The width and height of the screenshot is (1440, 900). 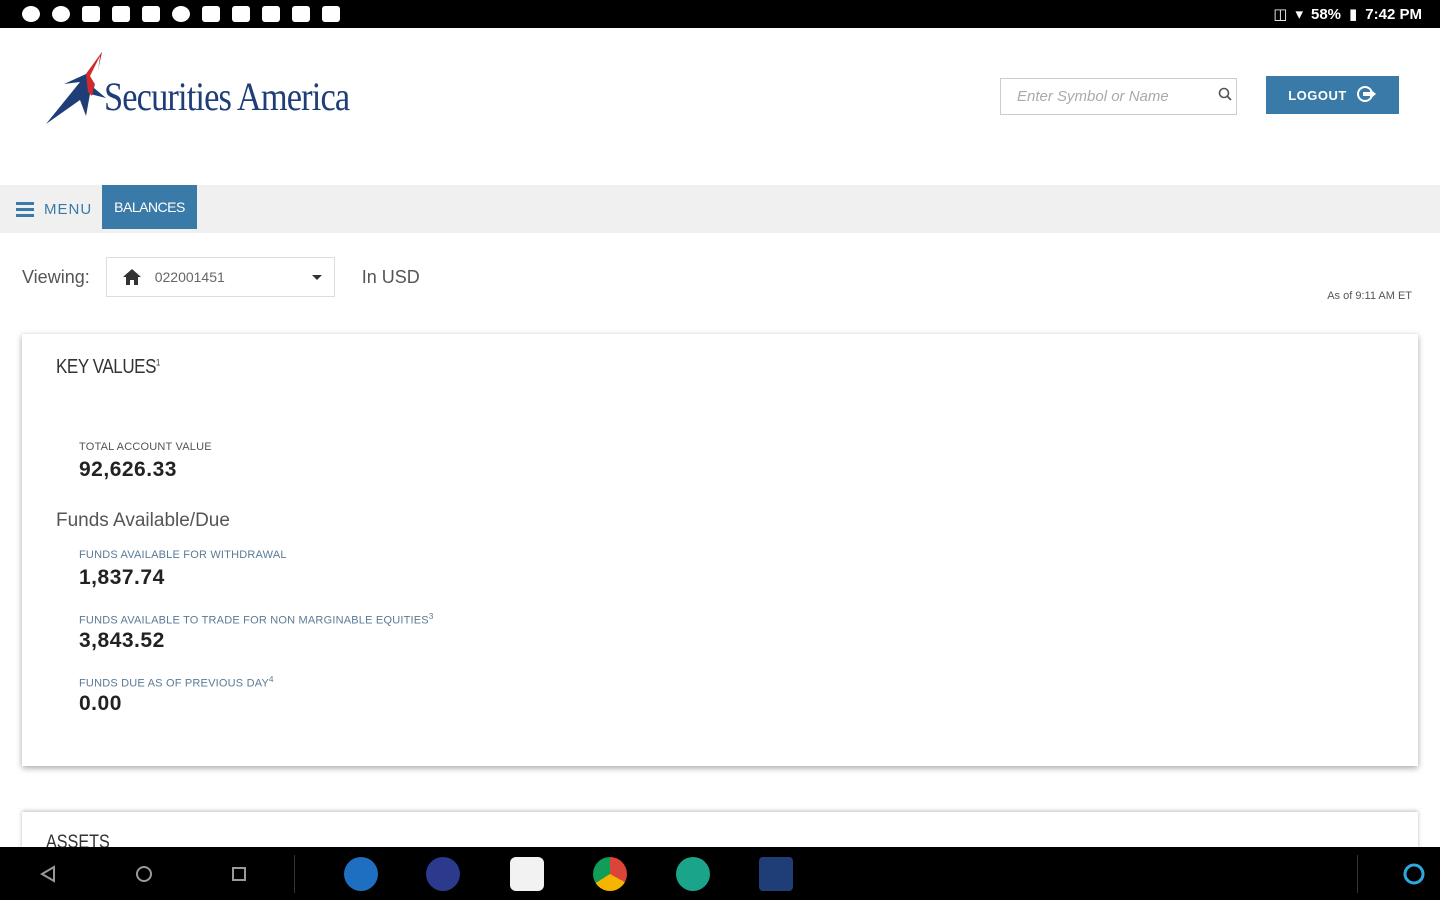 What do you see at coordinates (189, 277) in the screenshot?
I see `account-number: 022001451` at bounding box center [189, 277].